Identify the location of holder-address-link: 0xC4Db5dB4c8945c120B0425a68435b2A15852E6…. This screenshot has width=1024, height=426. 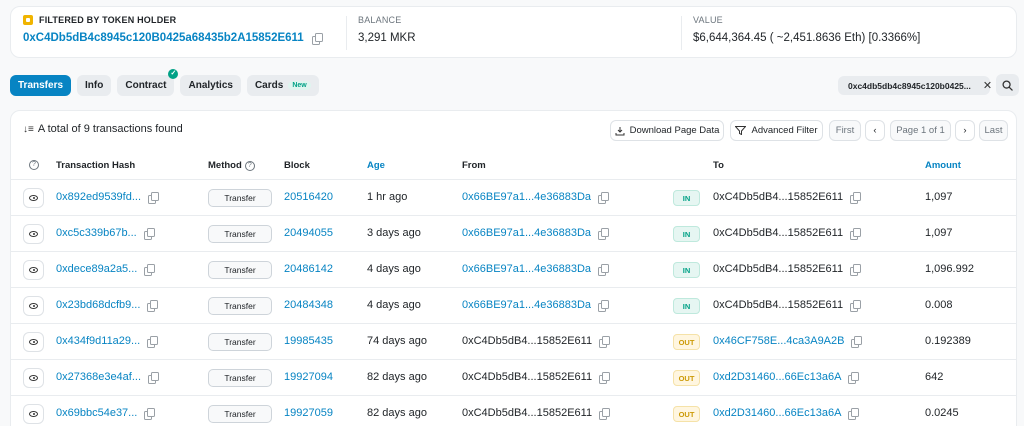
(163, 38).